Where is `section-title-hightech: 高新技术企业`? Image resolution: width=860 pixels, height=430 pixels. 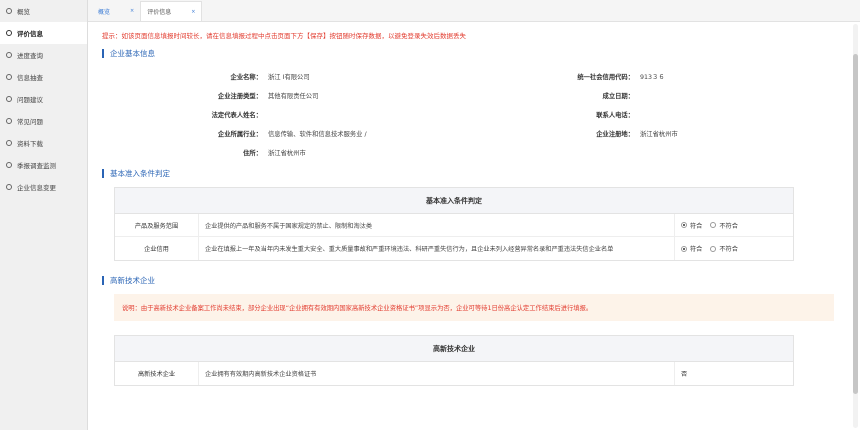
section-title-hightech: 高新技术企业 is located at coordinates (475, 280).